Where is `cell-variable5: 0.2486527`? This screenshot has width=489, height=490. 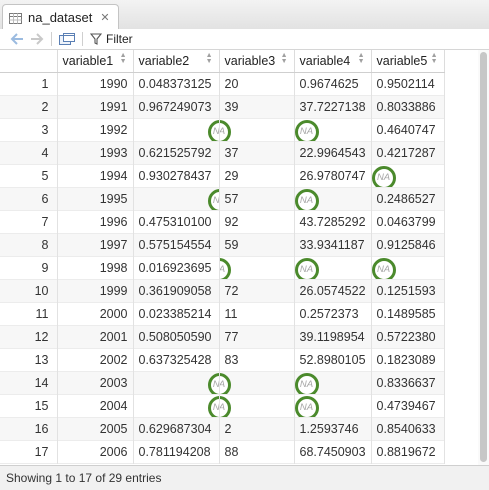 cell-variable5: 0.2486527 is located at coordinates (408, 198).